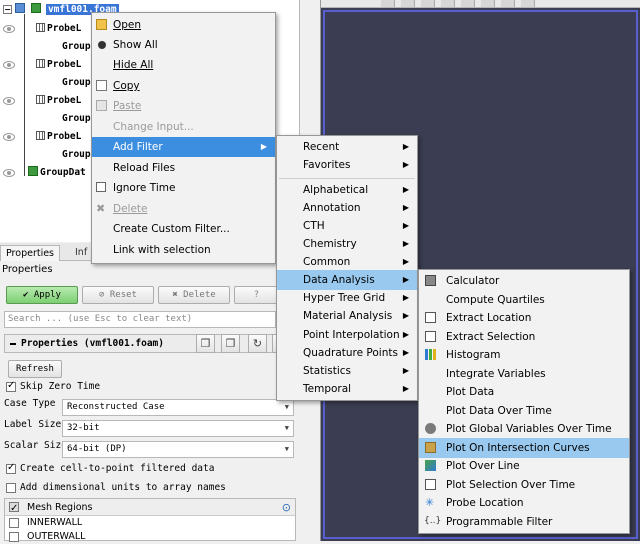 Image resolution: width=640 pixels, height=544 pixels. Describe the element at coordinates (150, 537) in the screenshot. I see `mesh-region-row: OUTERWALL` at that location.